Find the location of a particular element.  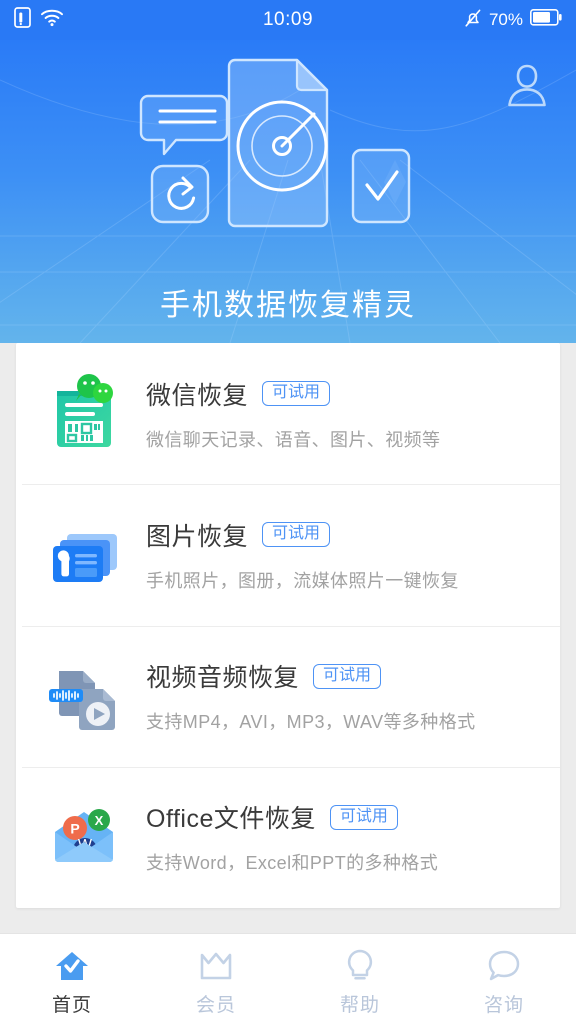

sim-card-icon is located at coordinates (22, 20).